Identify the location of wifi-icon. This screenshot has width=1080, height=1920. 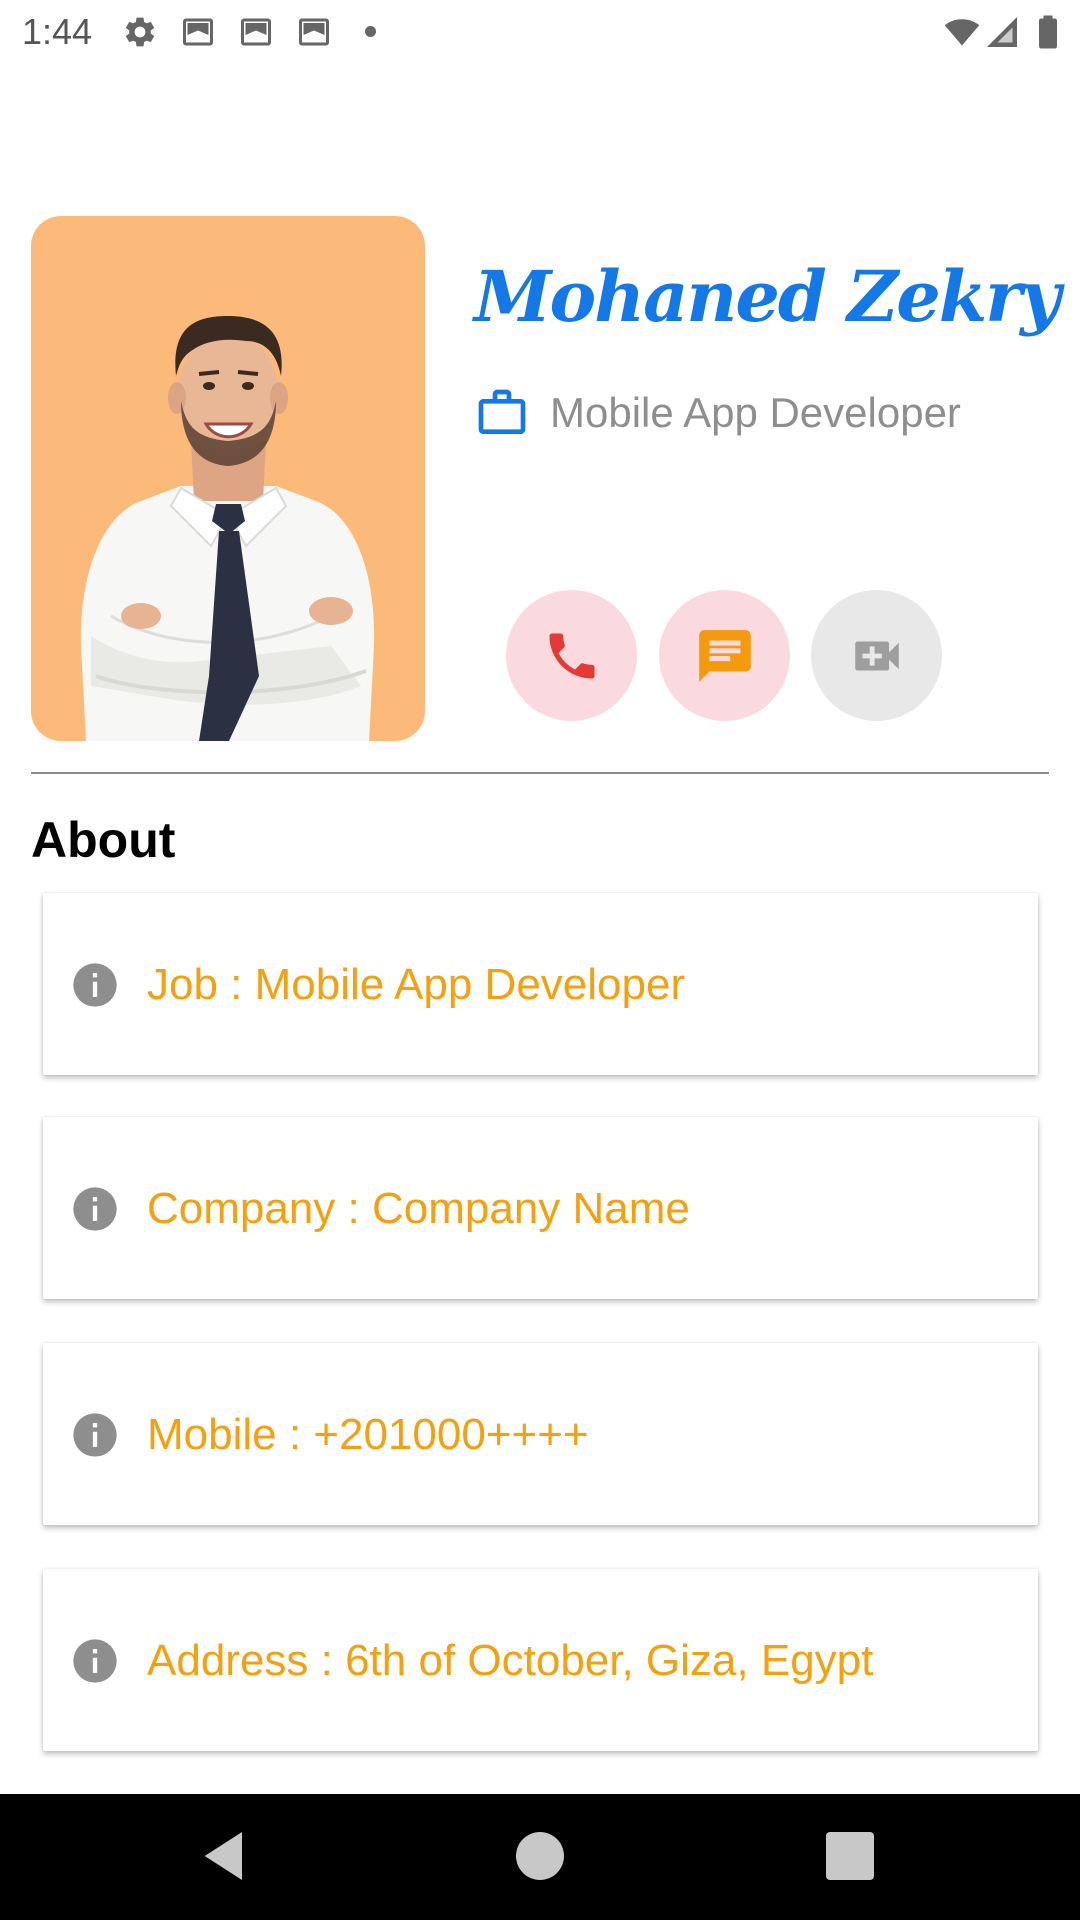
(962, 32).